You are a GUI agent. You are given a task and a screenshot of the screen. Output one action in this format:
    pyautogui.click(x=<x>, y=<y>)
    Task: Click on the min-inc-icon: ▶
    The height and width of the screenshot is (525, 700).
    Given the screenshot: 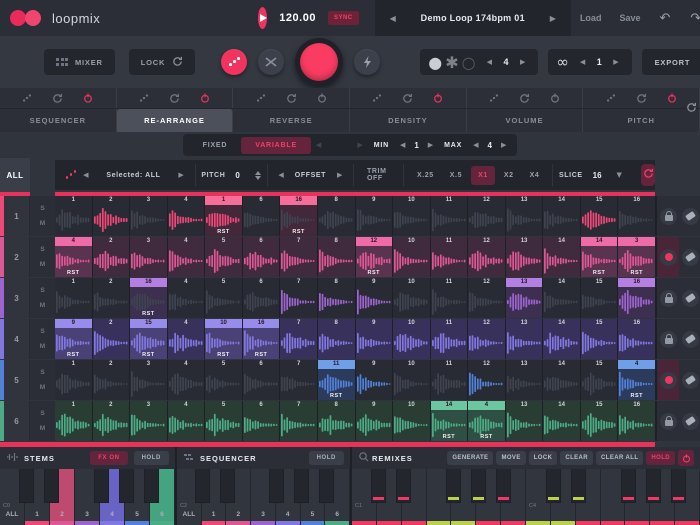 What is the action you would take?
    pyautogui.click(x=430, y=145)
    